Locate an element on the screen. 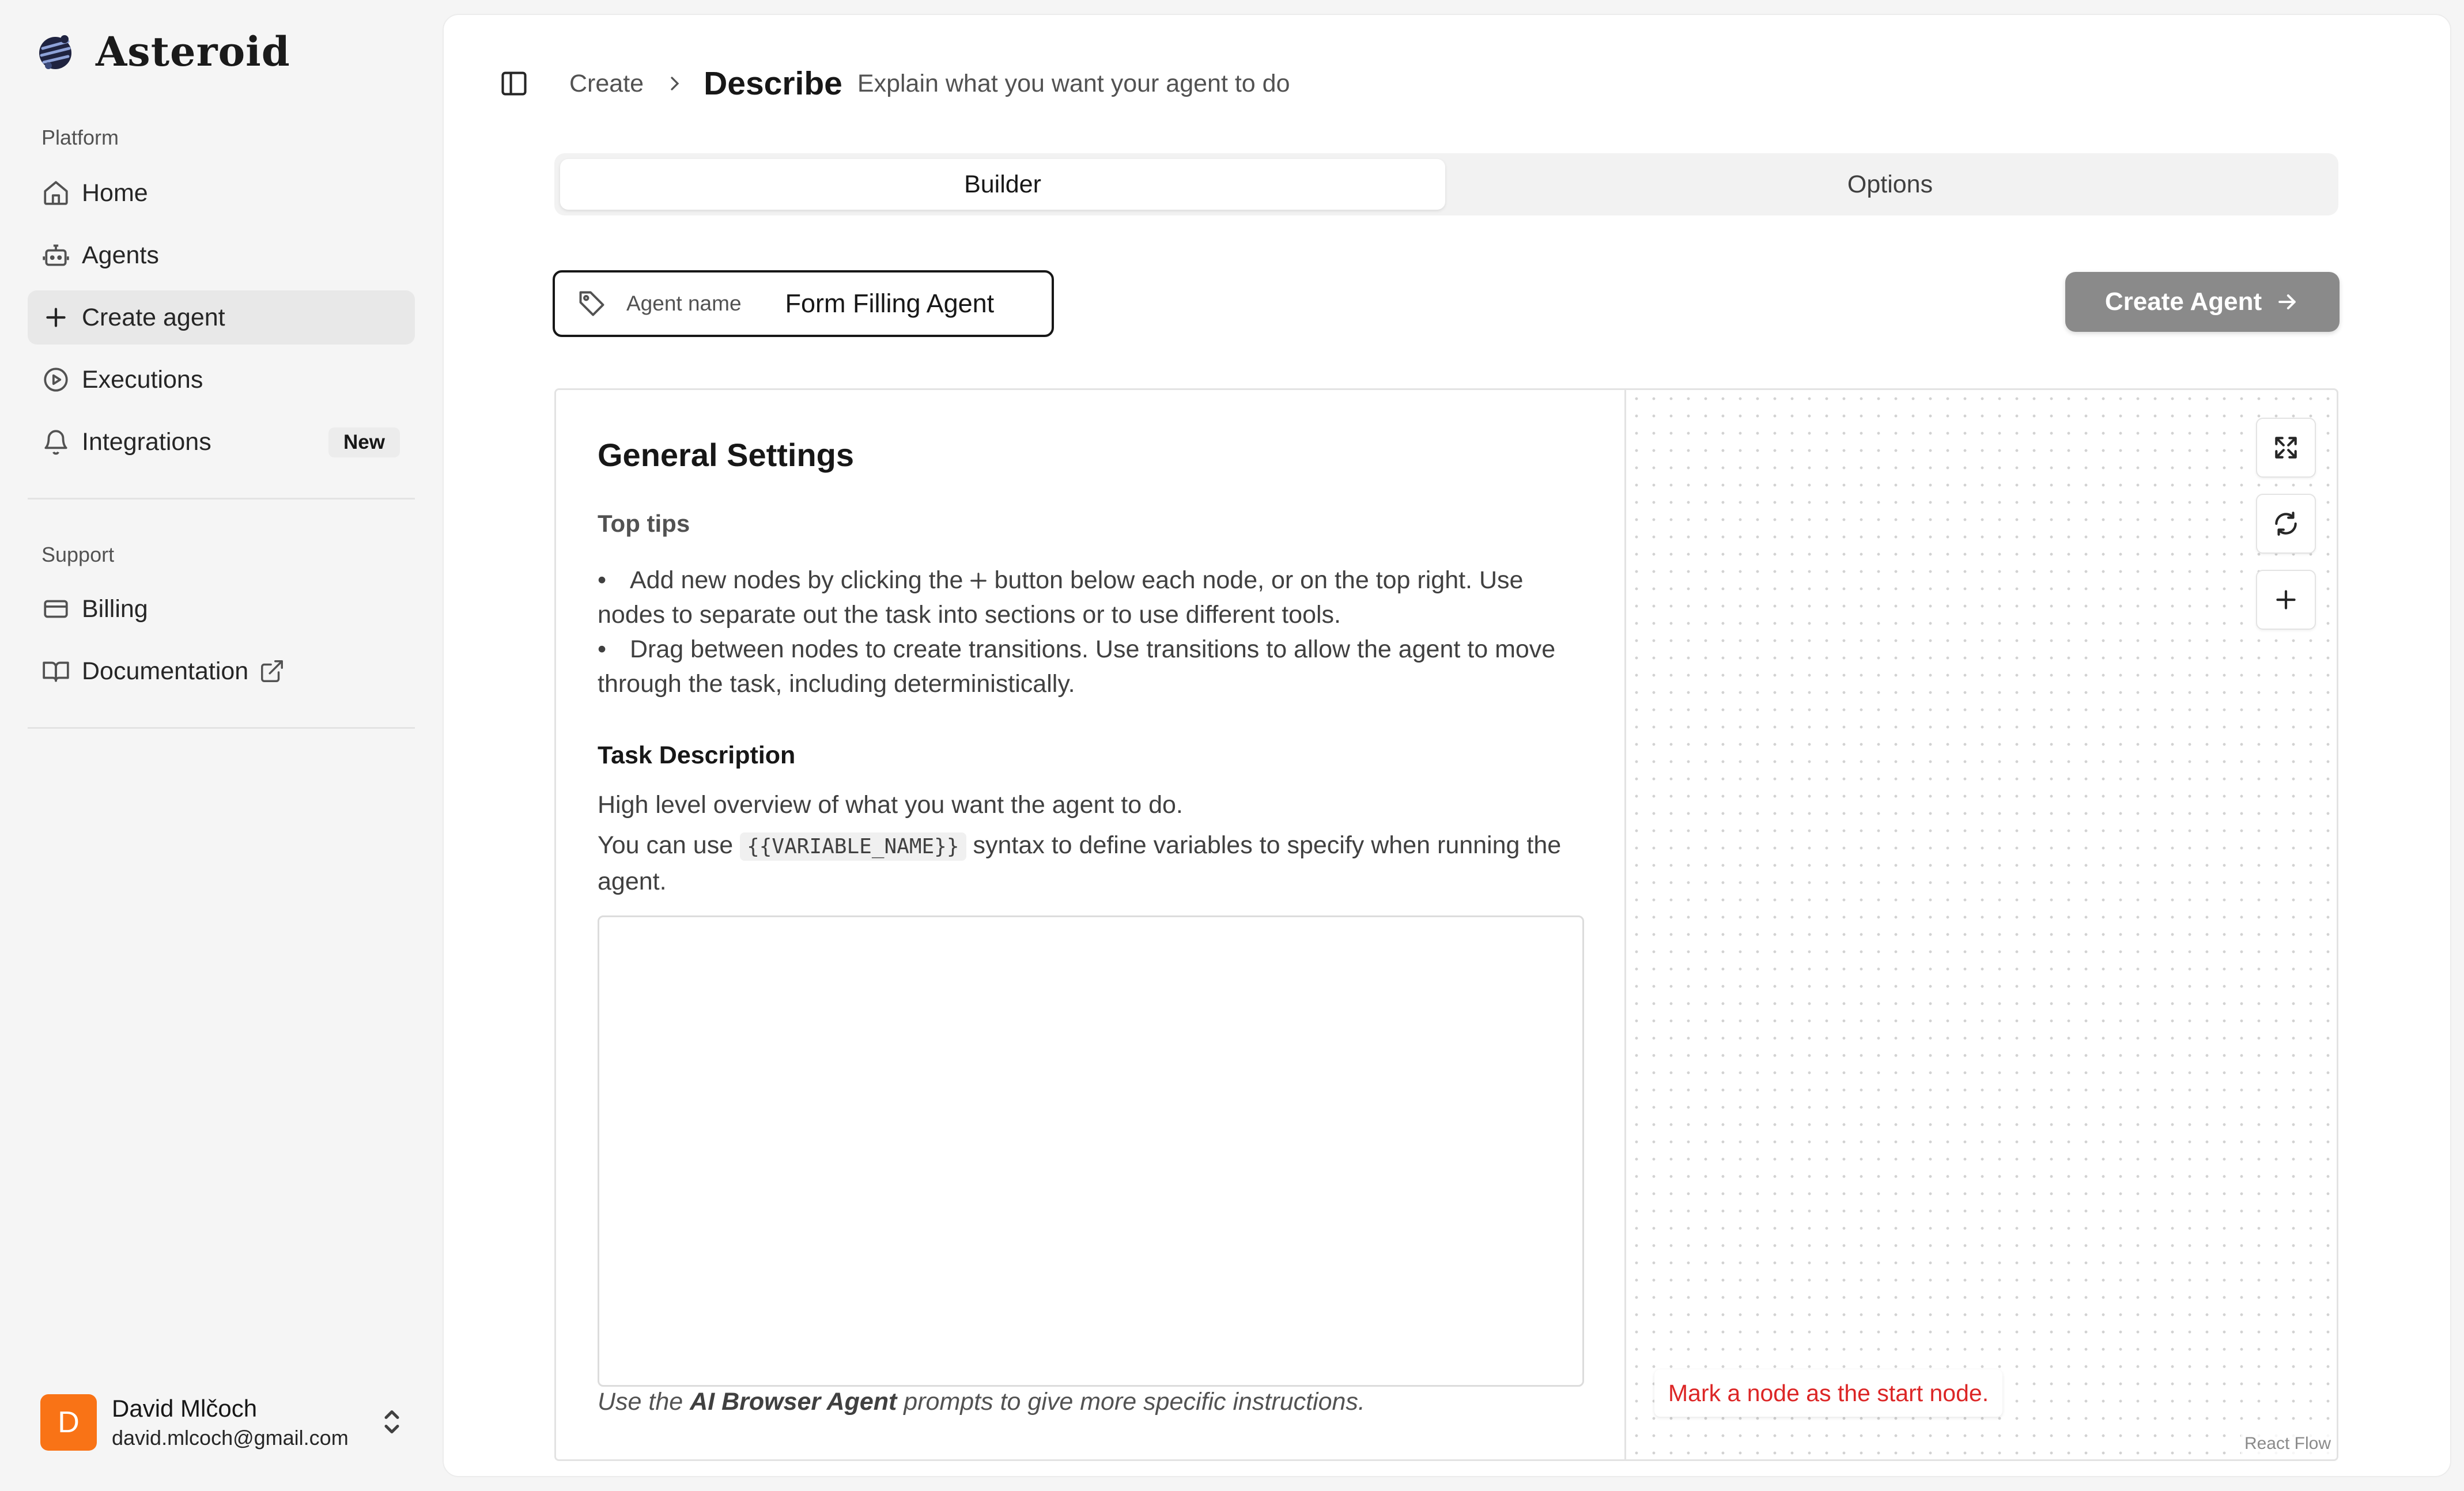 The width and height of the screenshot is (2464, 1491). sidebar-item-label: Billing is located at coordinates (115, 609).